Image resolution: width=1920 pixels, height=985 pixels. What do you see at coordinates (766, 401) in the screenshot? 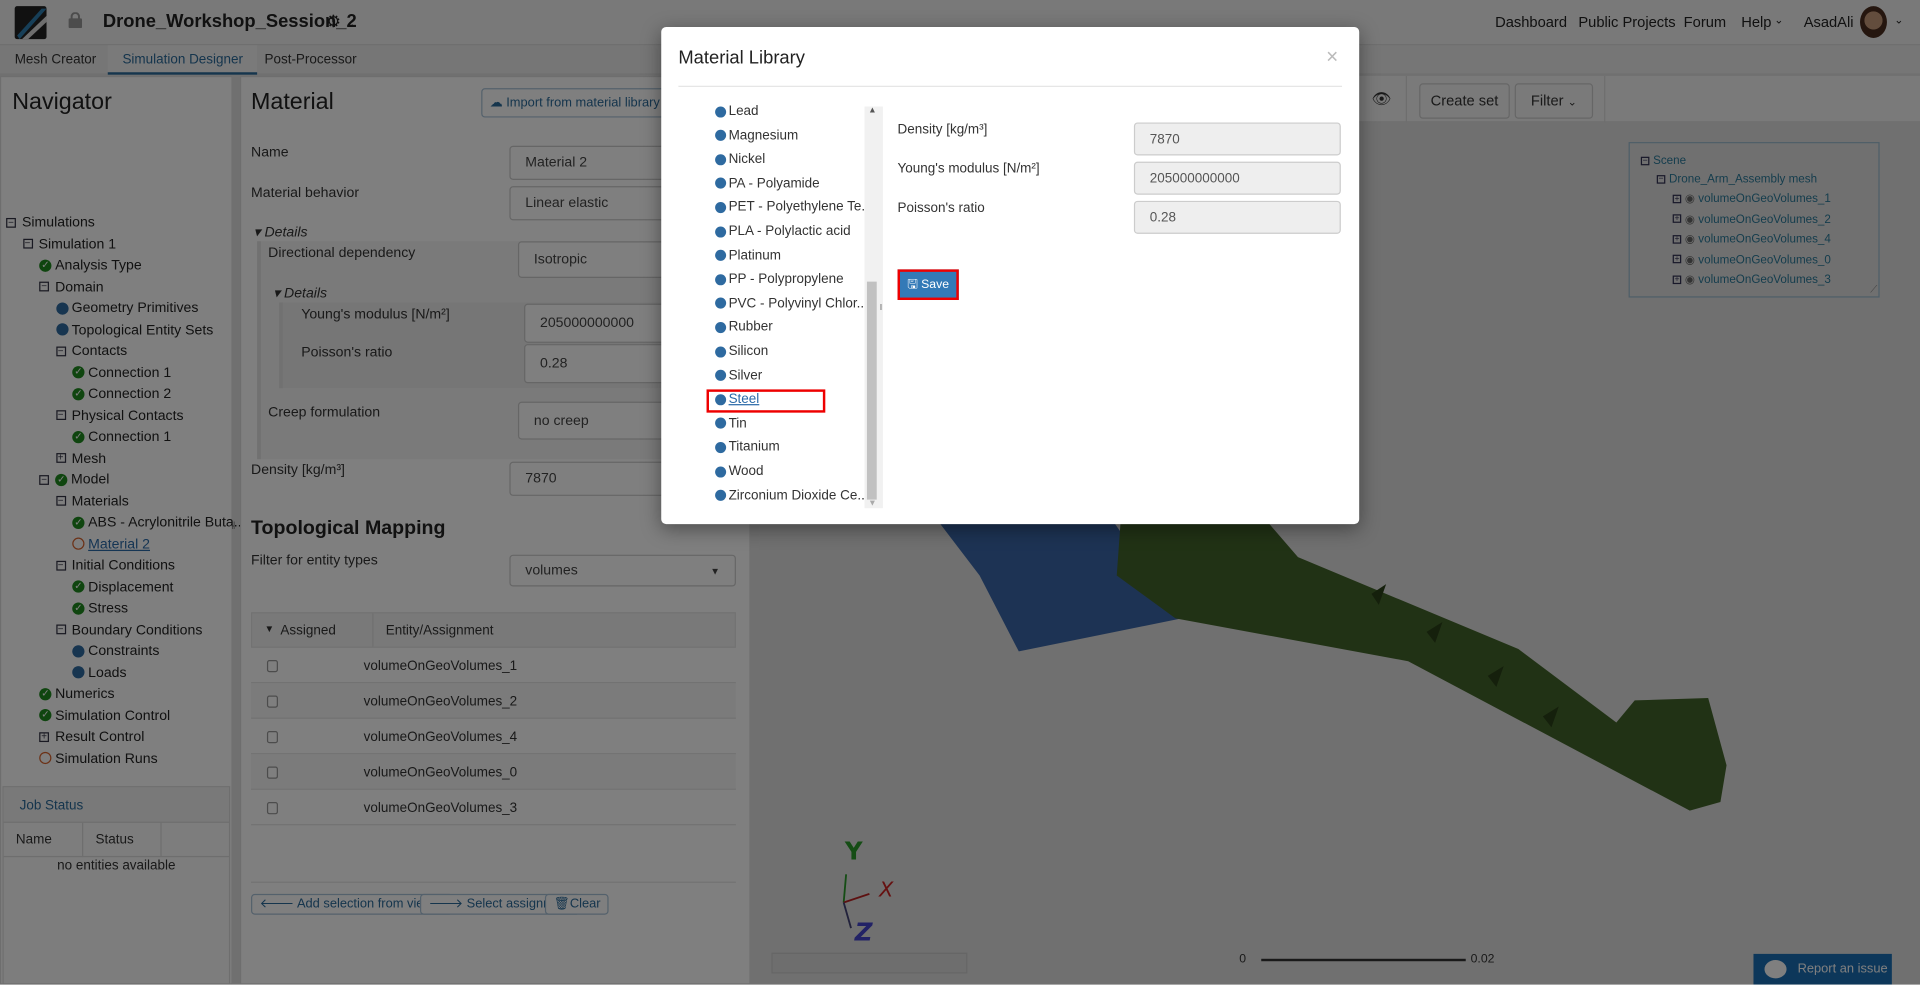
I see `selected-highlight` at bounding box center [766, 401].